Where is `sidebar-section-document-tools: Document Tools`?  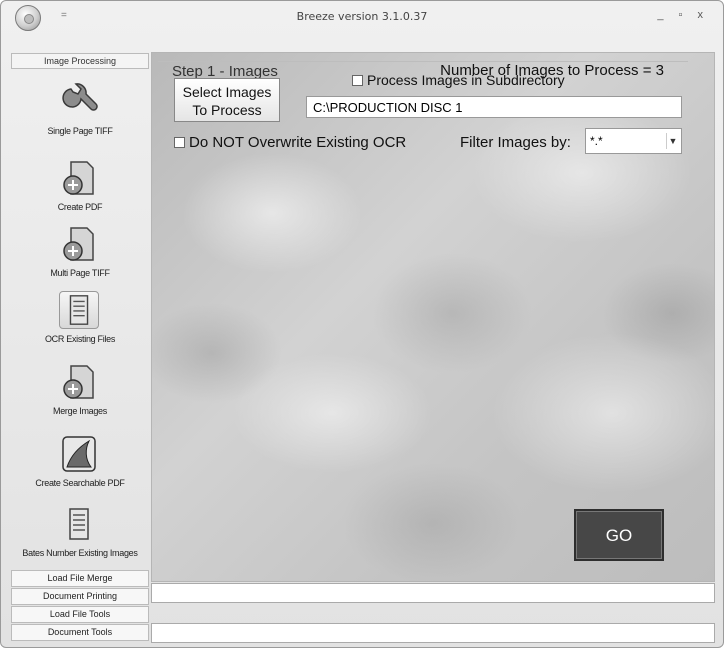 sidebar-section-document-tools: Document Tools is located at coordinates (80, 632).